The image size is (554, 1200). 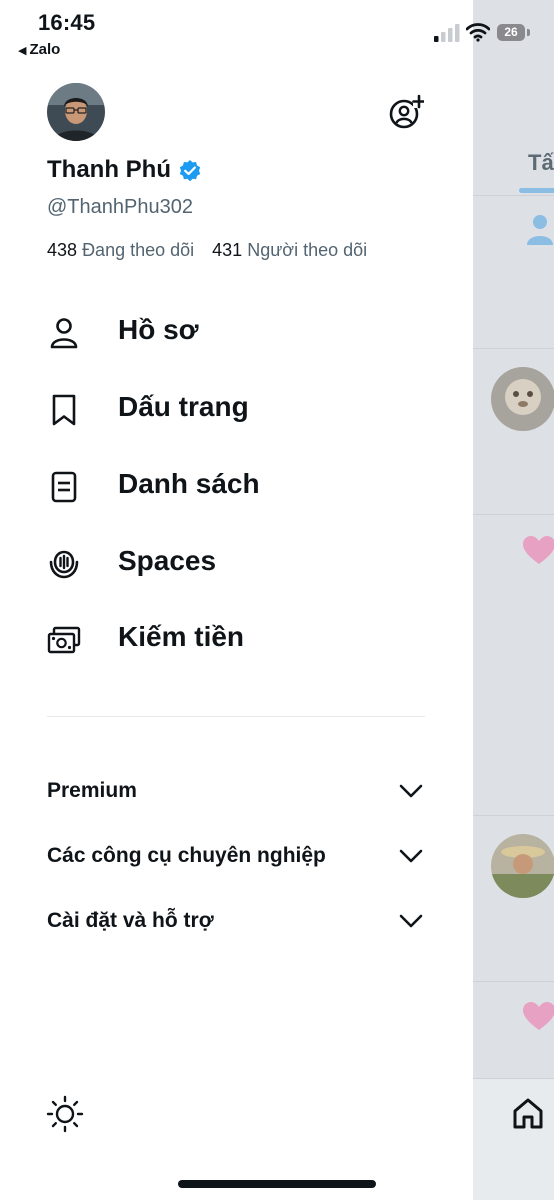 What do you see at coordinates (120, 207) in the screenshot?
I see `profile-handle: @ThanhPhu302` at bounding box center [120, 207].